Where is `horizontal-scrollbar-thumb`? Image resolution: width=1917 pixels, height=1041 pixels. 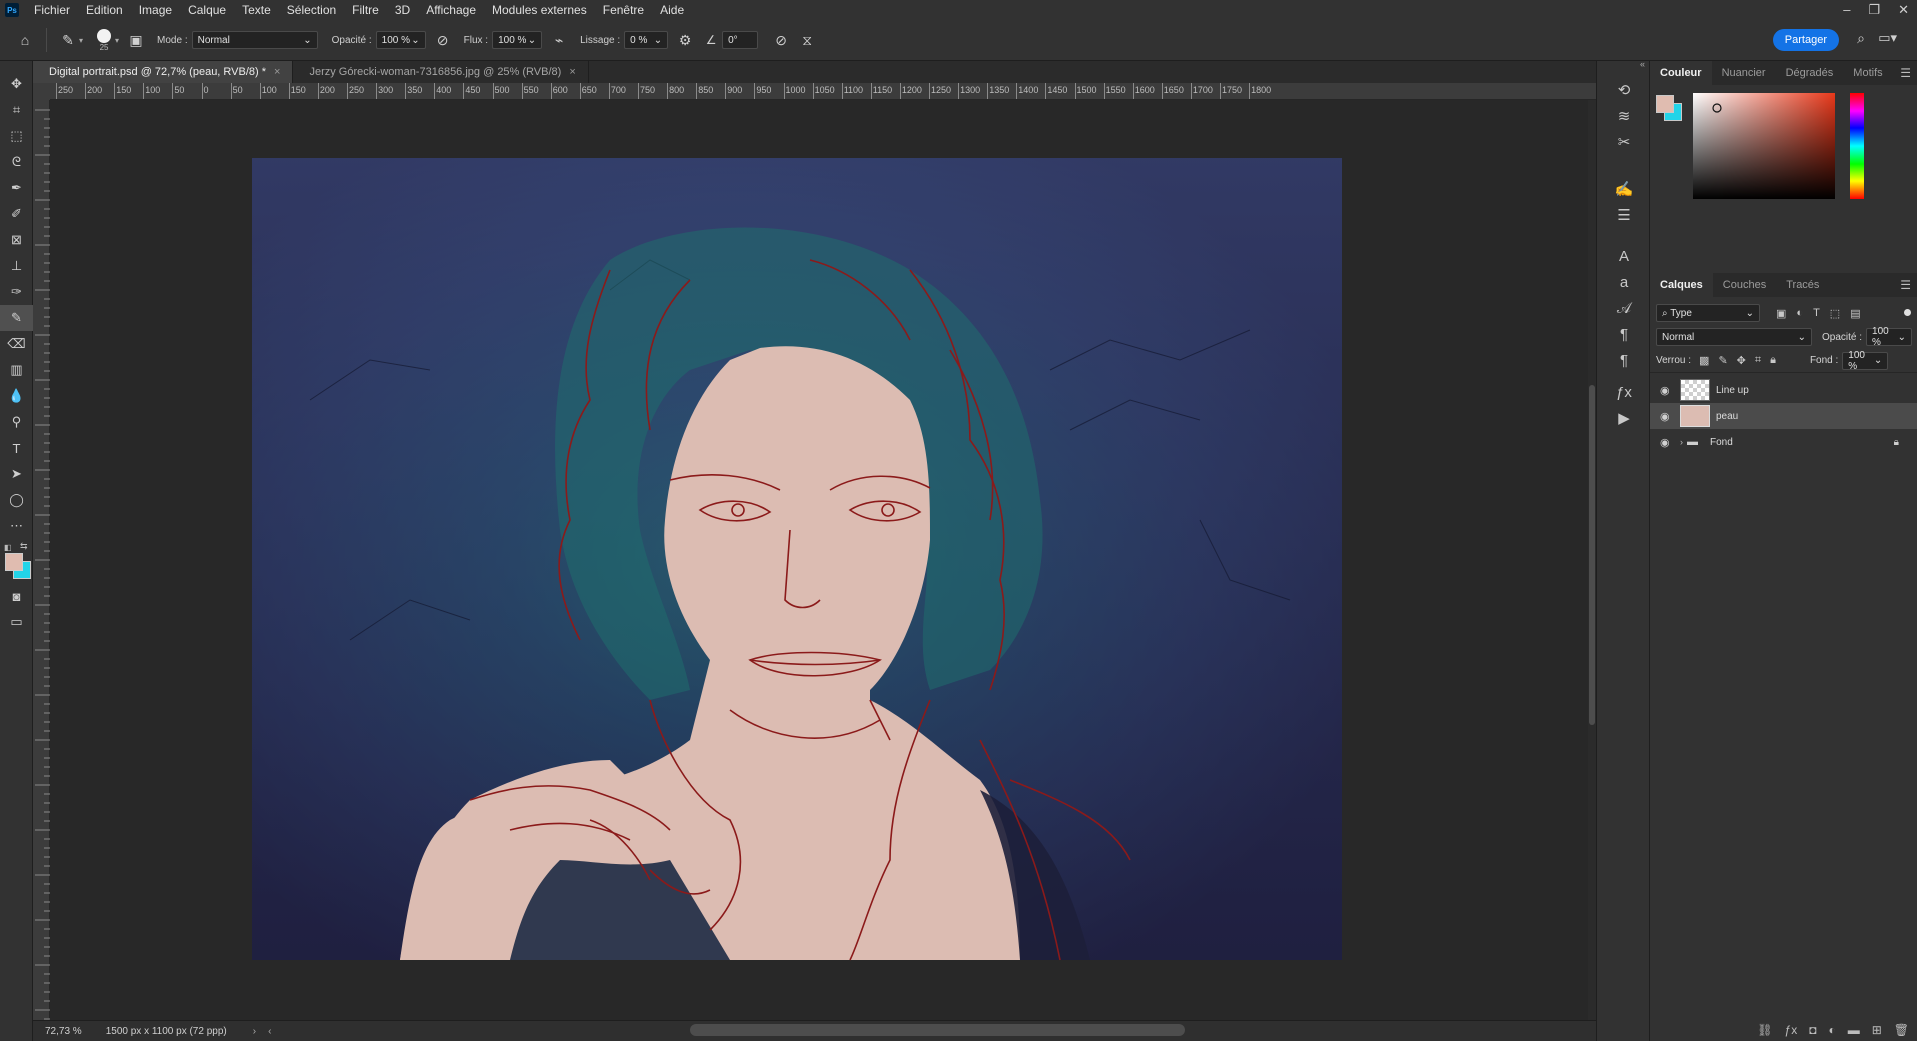
horizontal-scrollbar-thumb is located at coordinates (937, 1030).